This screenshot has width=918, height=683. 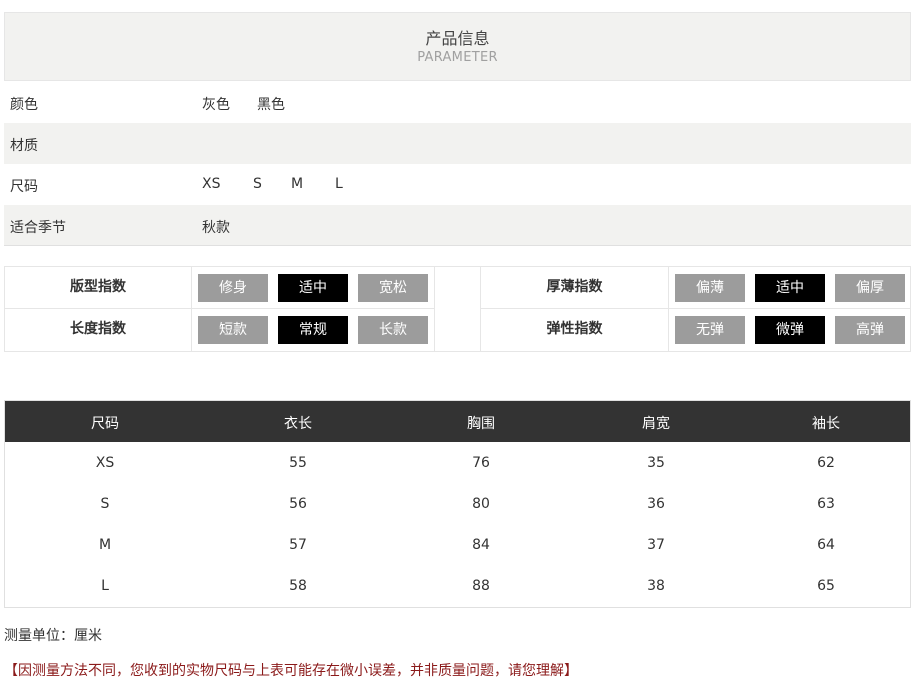 What do you see at coordinates (457, 102) in the screenshot?
I see `info-row-color: 颜色 灰色 黑色` at bounding box center [457, 102].